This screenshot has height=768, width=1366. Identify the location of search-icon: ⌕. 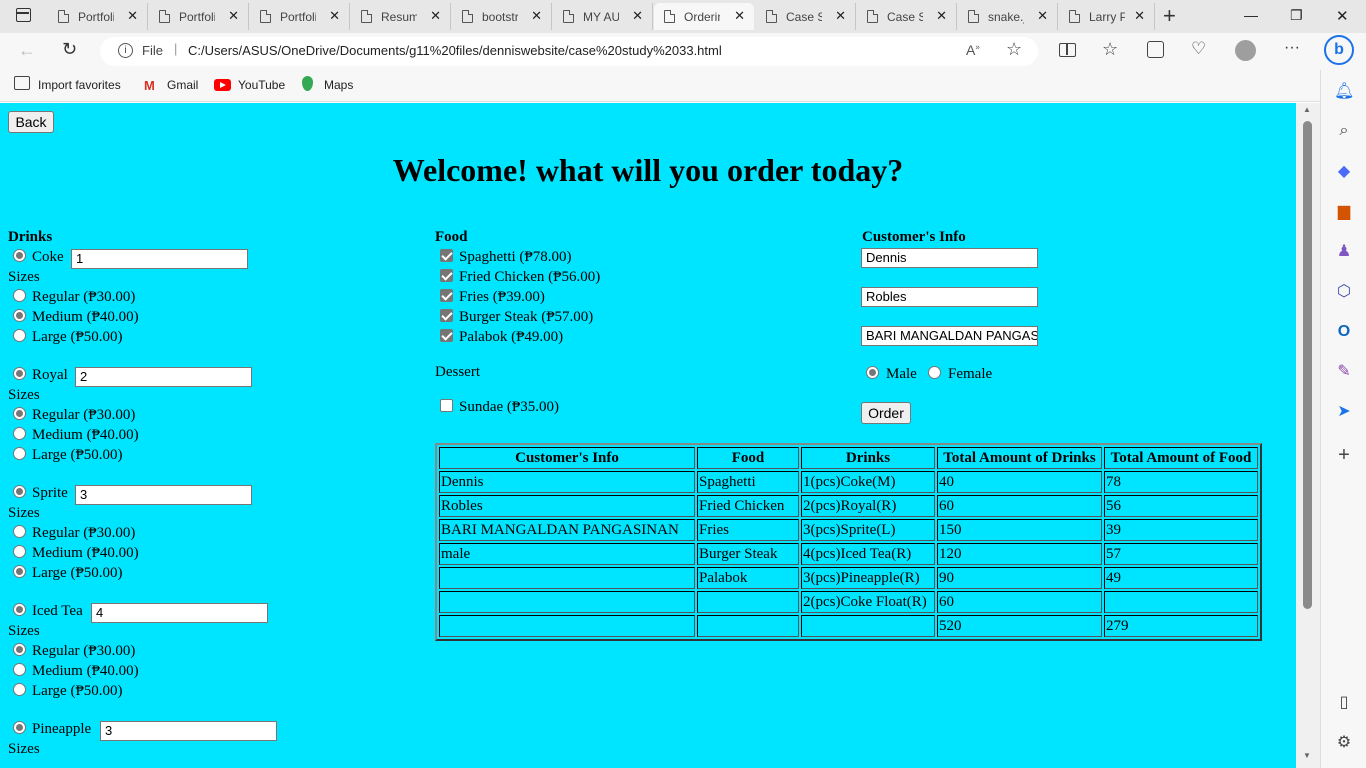
(1344, 131).